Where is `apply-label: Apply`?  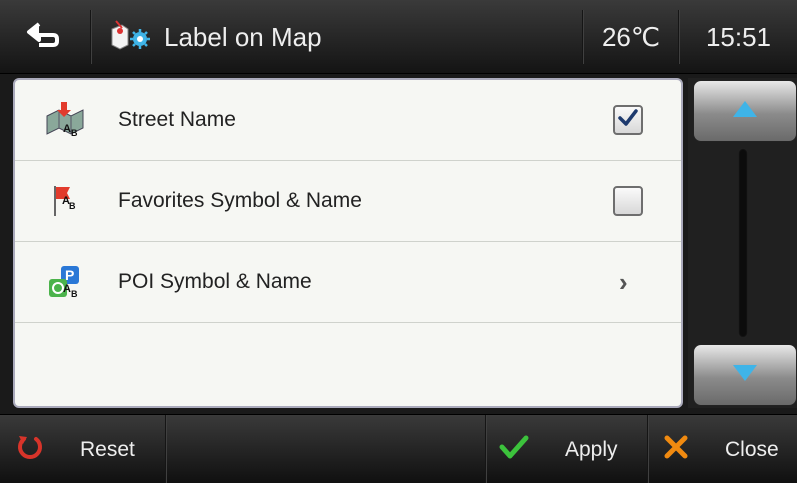
apply-label: Apply is located at coordinates (591, 449).